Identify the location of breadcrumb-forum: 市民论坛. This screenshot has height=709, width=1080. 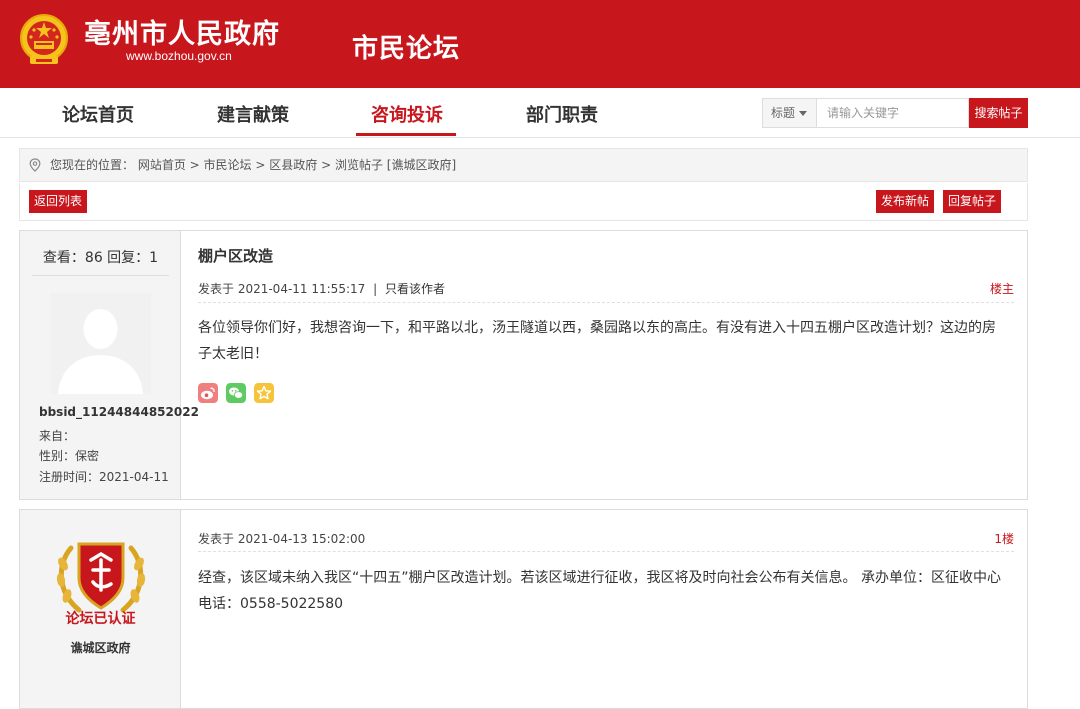
(228, 165).